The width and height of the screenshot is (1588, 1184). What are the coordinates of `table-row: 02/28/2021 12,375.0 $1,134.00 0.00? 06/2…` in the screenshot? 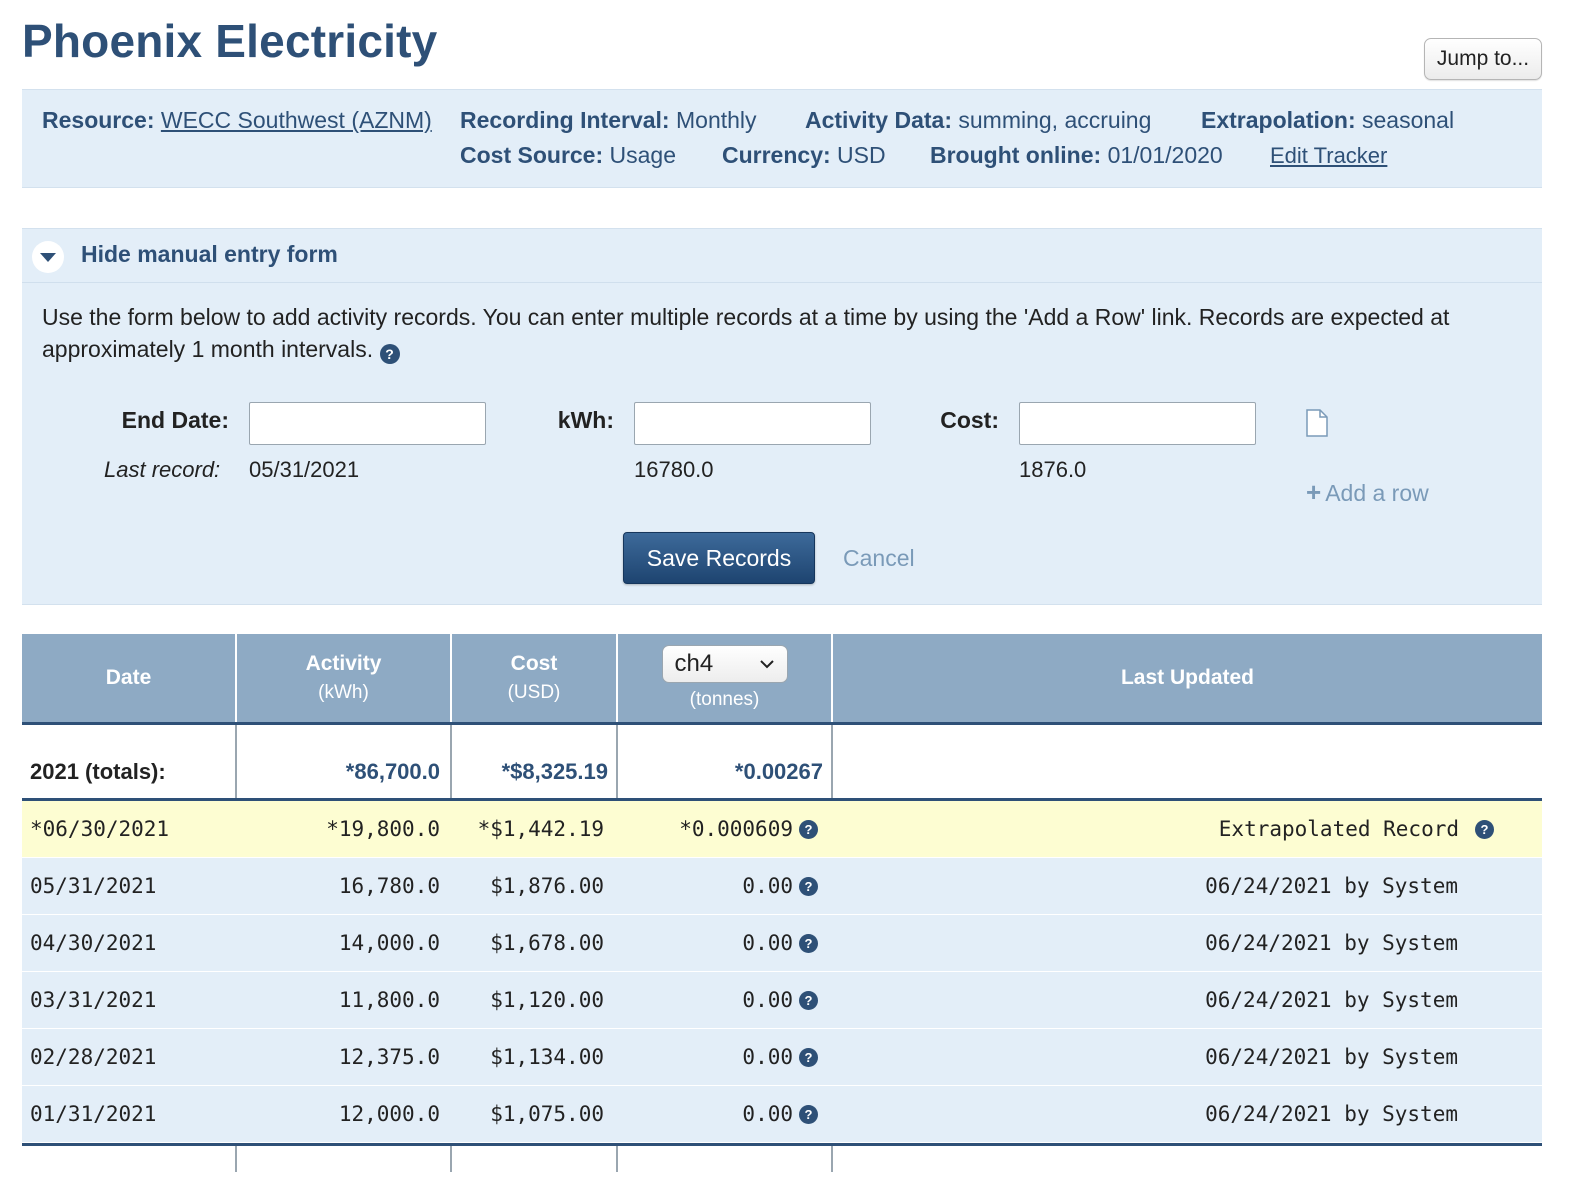 It's located at (782, 1057).